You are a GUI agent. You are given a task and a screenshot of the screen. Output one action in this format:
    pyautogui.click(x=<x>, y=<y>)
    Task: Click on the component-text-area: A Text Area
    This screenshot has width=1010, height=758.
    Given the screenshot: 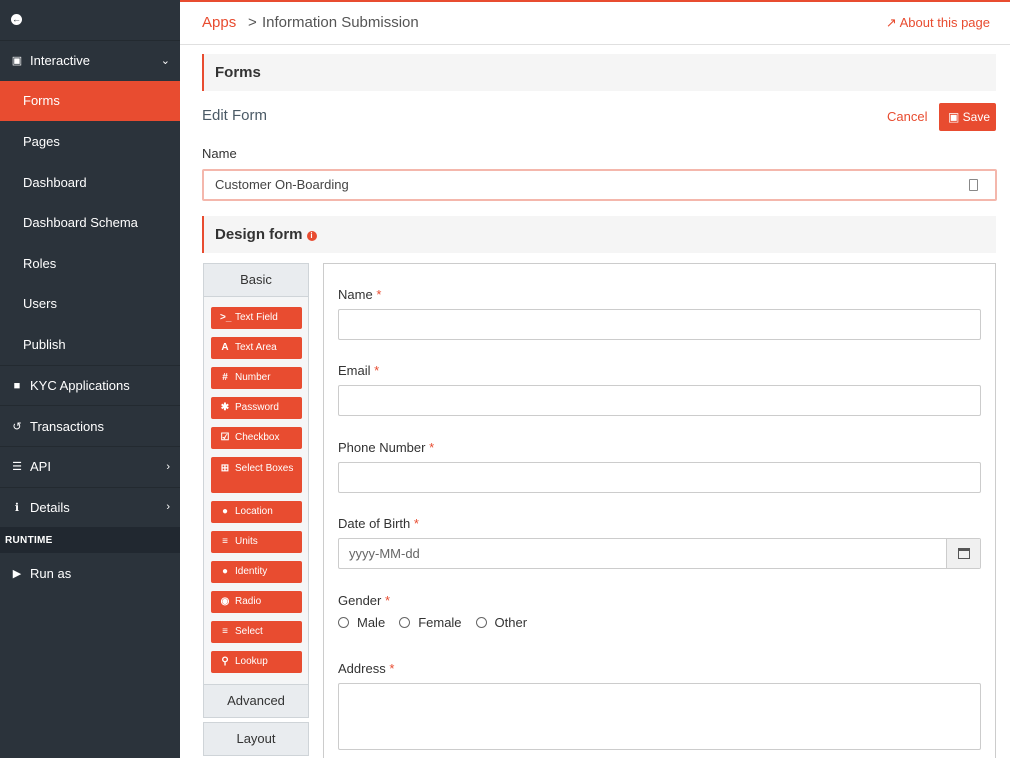 What is the action you would take?
    pyautogui.click(x=256, y=348)
    